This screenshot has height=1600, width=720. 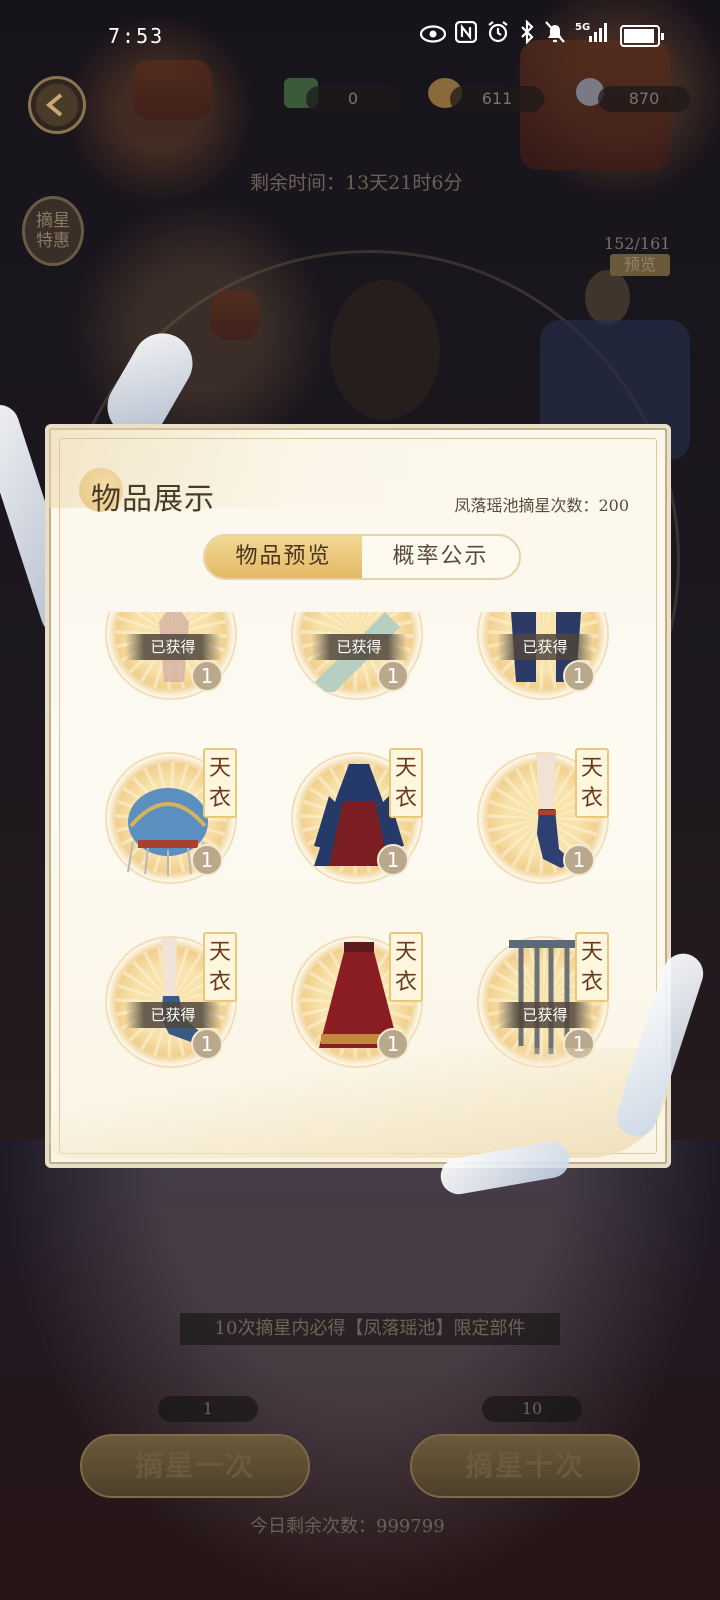 What do you see at coordinates (433, 36) in the screenshot?
I see `eye-icon` at bounding box center [433, 36].